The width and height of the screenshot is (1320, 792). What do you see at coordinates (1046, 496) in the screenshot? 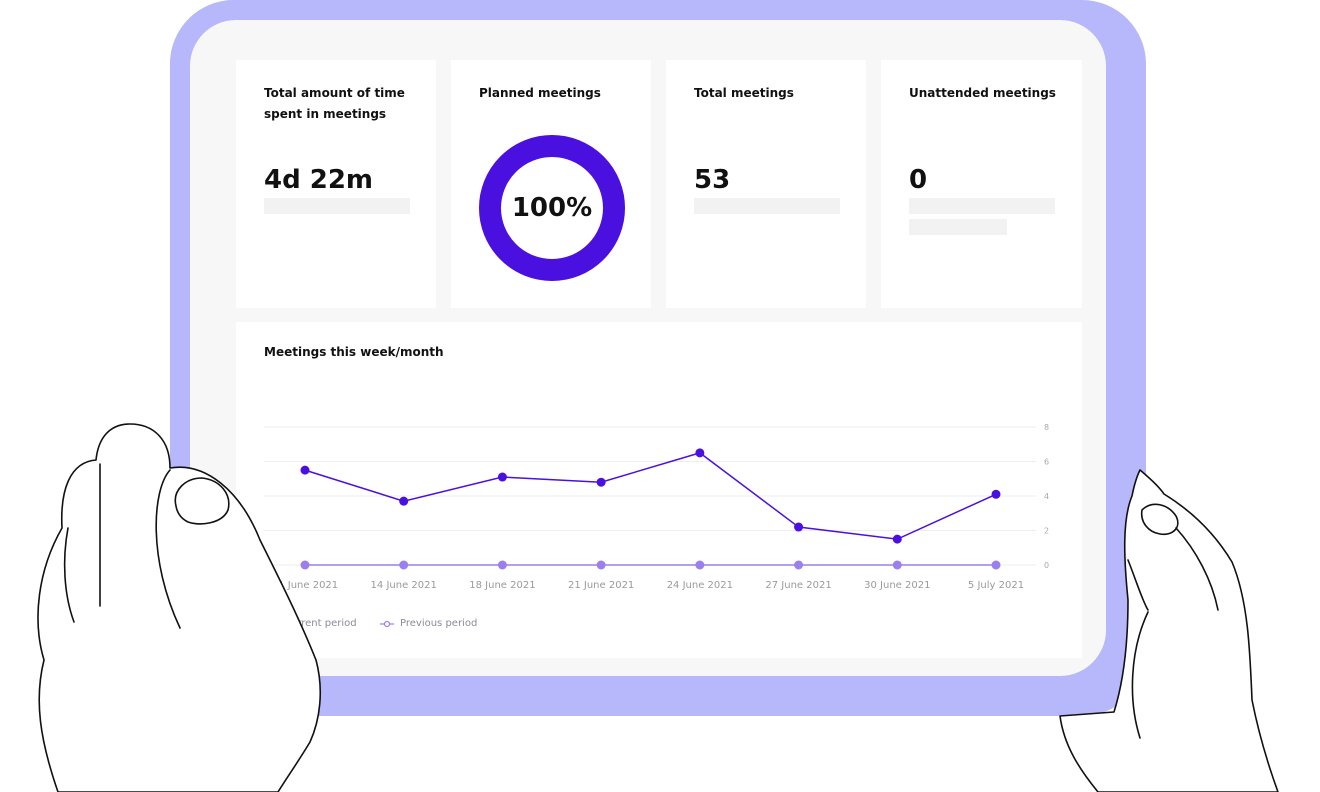
I see `y-tick-label: 4` at bounding box center [1046, 496].